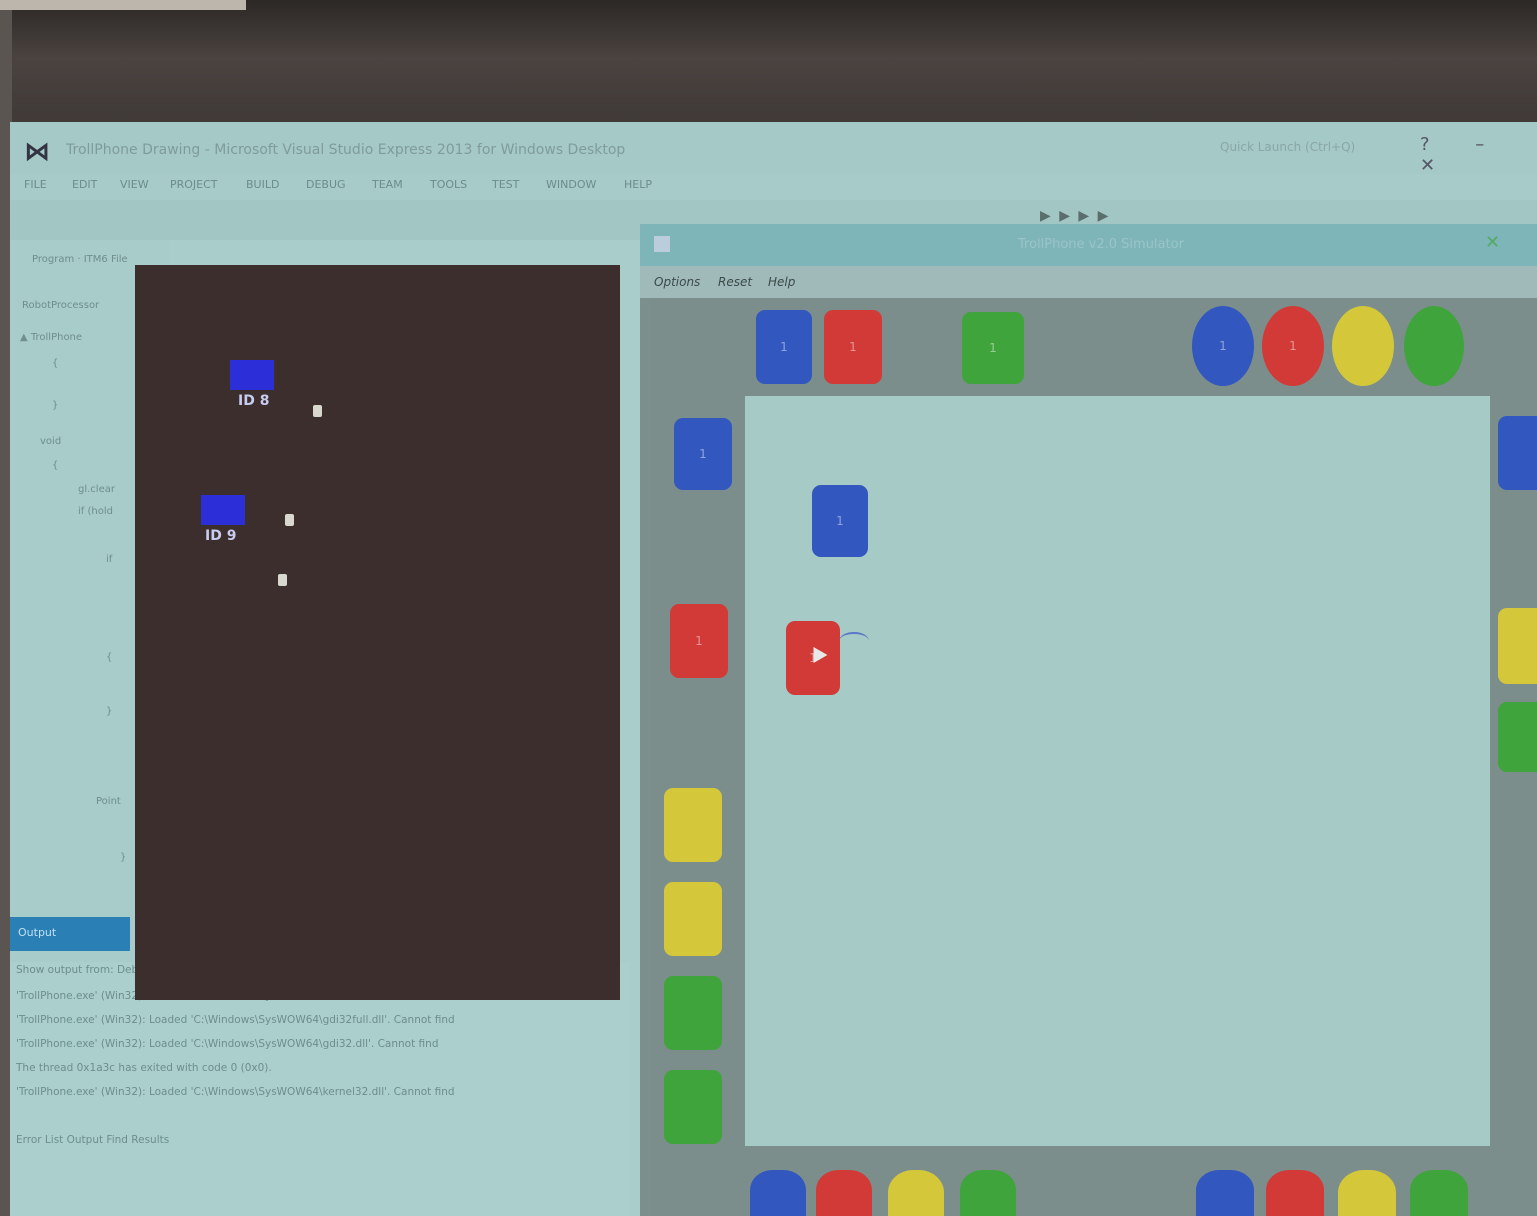 This screenshot has height=1216, width=1537. Describe the element at coordinates (387, 184) in the screenshot. I see `menu-team: TEAM` at that location.